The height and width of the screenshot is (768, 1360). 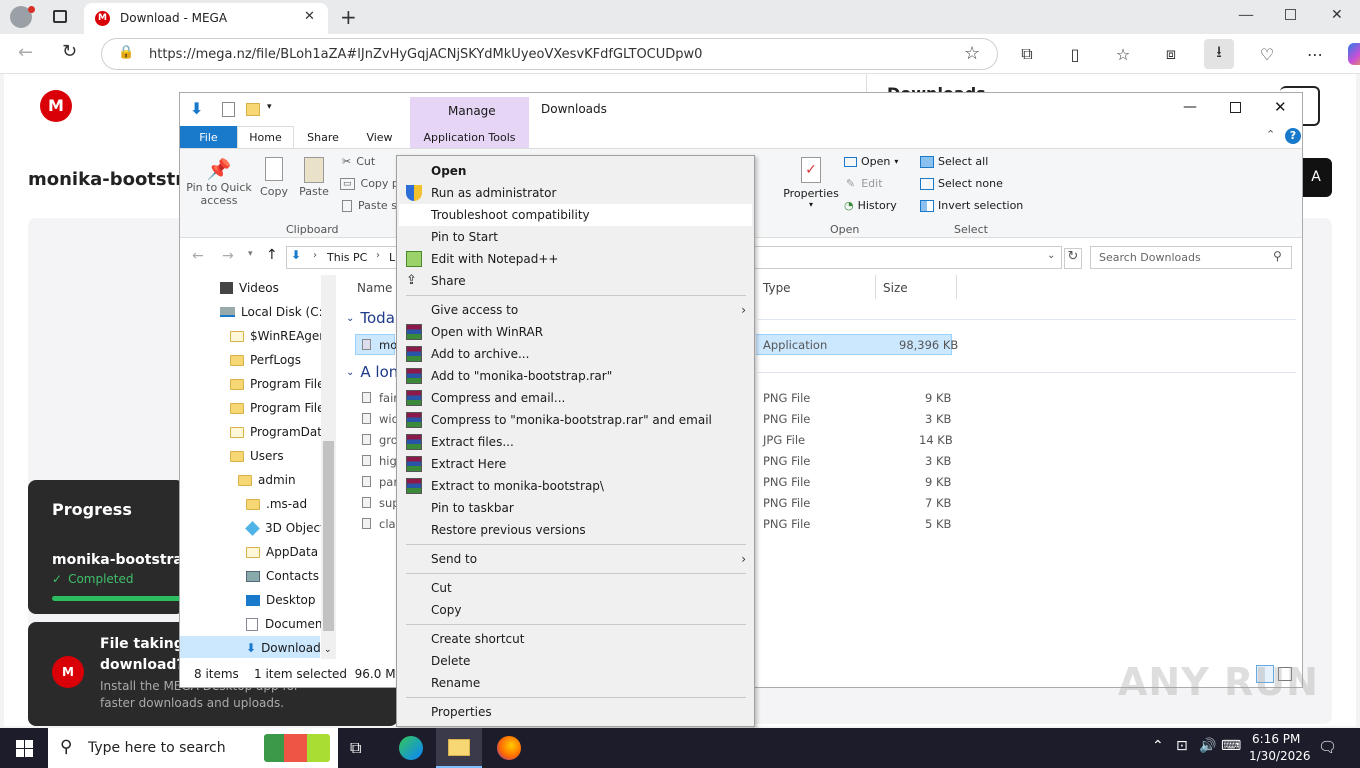 What do you see at coordinates (69, 51) in the screenshot?
I see `reload-icon: ↻` at bounding box center [69, 51].